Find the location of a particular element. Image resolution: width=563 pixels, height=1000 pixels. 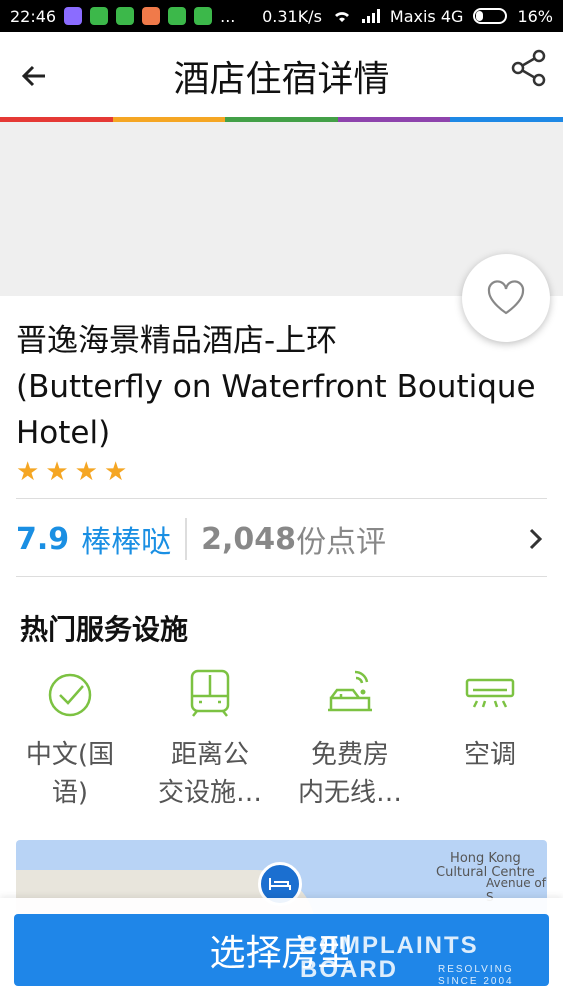

wifi-bed-icon is located at coordinates (350, 691).